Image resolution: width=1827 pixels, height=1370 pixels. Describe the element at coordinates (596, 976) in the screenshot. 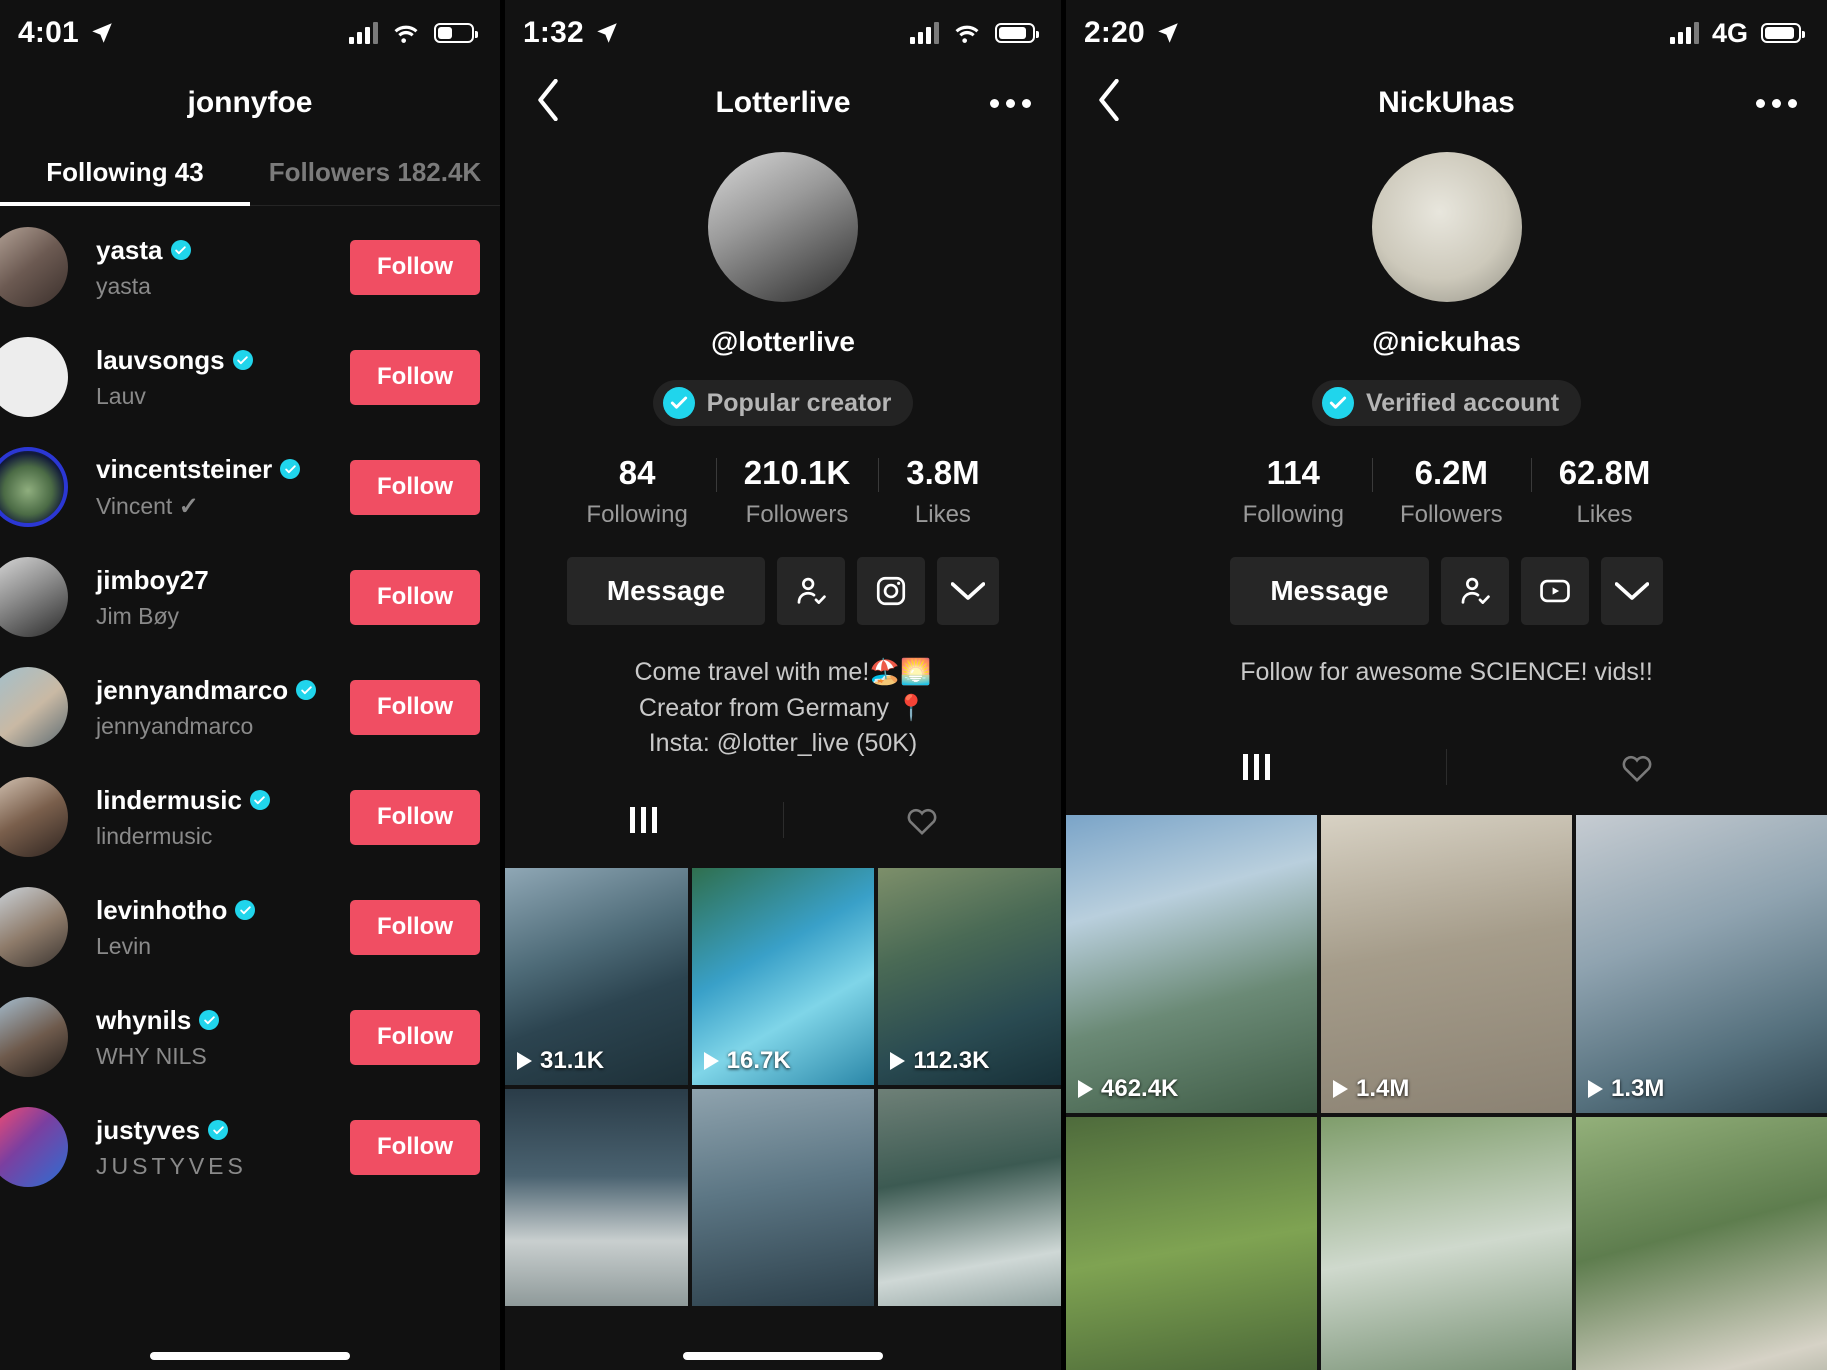

I see `video-cell: 31.1K` at that location.